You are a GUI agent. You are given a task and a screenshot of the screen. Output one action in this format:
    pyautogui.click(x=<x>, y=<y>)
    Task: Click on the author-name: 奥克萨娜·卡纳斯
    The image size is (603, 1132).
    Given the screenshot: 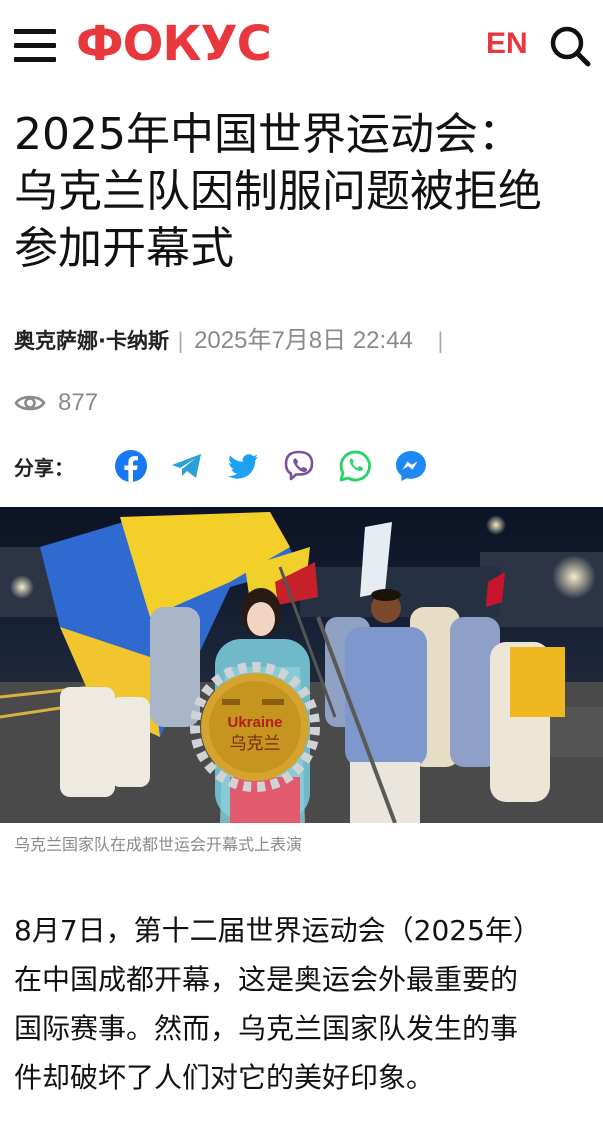 What is the action you would take?
    pyautogui.click(x=91, y=341)
    